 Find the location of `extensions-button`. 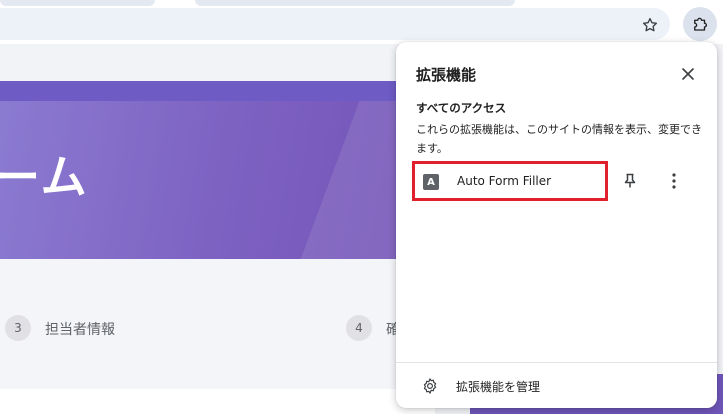

extensions-button is located at coordinates (700, 24).